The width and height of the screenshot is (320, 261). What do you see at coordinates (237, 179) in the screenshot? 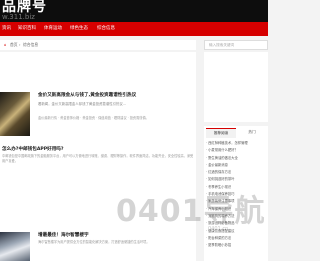
I see `sidebar-link: · 如何挑选好的茶叶` at bounding box center [237, 179].